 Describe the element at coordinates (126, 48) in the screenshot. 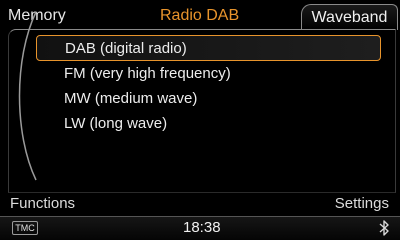

I see `list-item-label: DAB (digital radio)` at that location.